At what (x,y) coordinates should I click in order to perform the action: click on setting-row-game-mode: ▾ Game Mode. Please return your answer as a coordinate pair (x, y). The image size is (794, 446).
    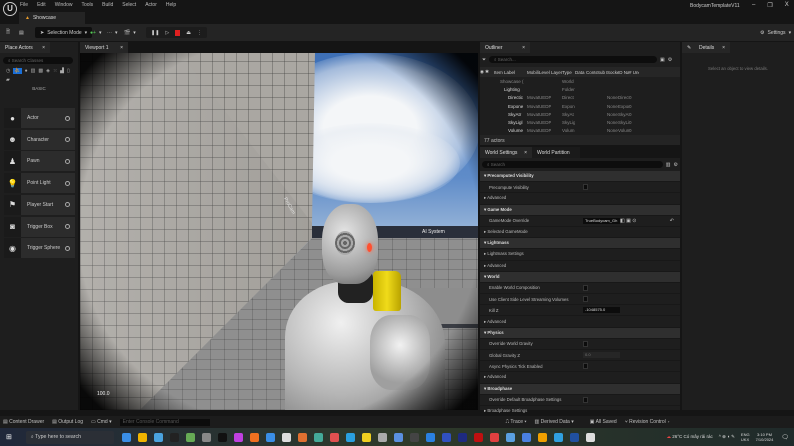
    Looking at the image, I should click on (580, 210).